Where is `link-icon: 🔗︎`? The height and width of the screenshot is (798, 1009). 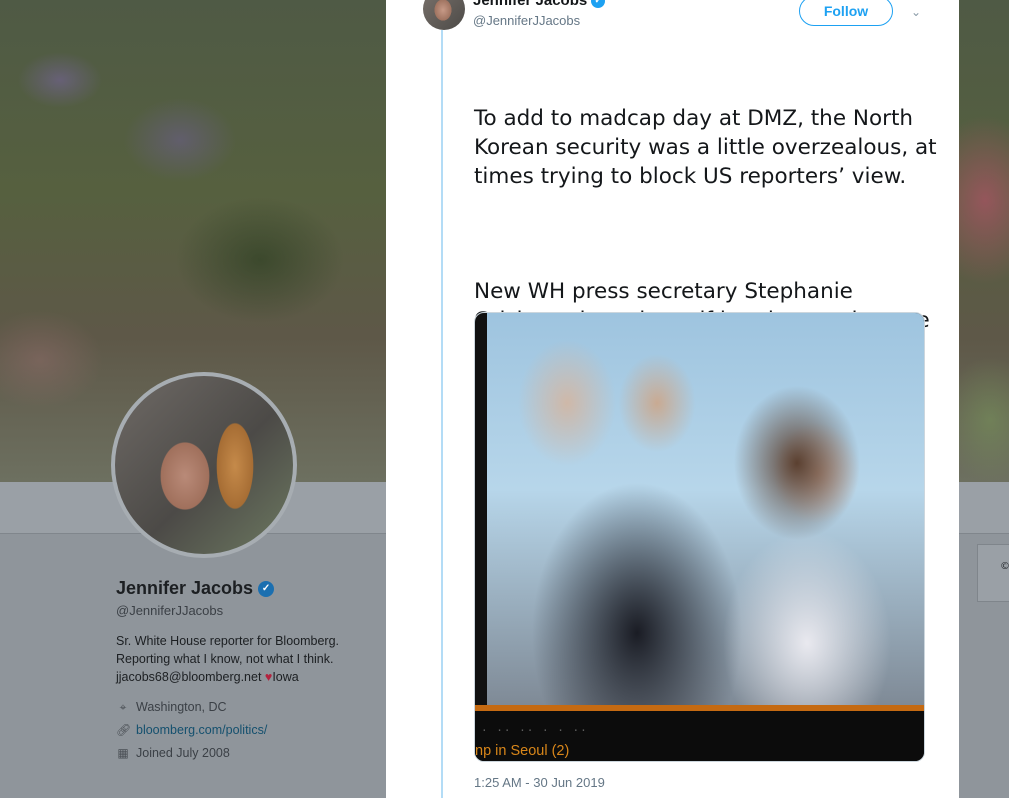
link-icon: 🔗︎ is located at coordinates (124, 730).